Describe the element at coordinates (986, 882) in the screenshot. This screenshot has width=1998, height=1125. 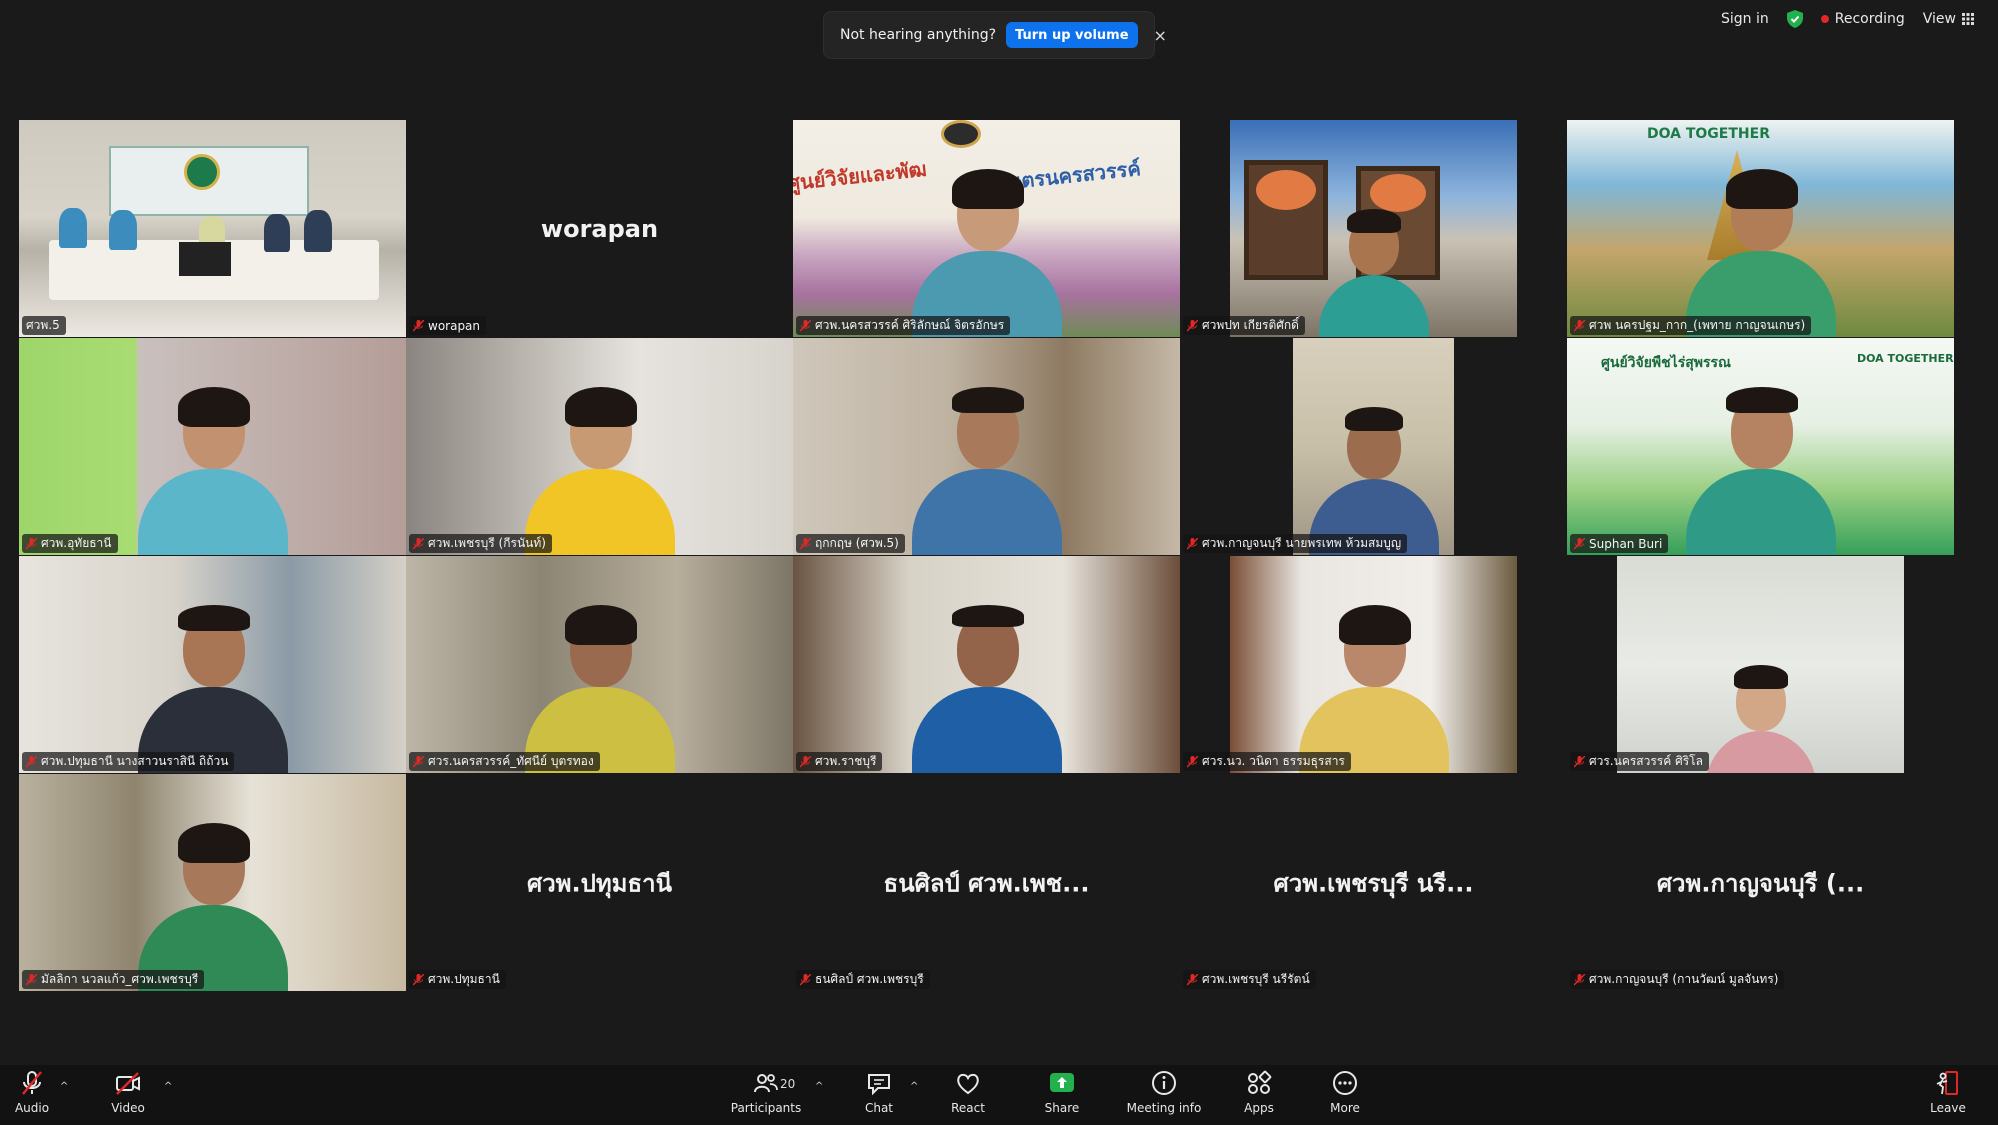
I see `name-tile: ธนศิลป์ ศวพ.เพช... ธนศิลป์ ศวพ.เพชรบุรี` at that location.